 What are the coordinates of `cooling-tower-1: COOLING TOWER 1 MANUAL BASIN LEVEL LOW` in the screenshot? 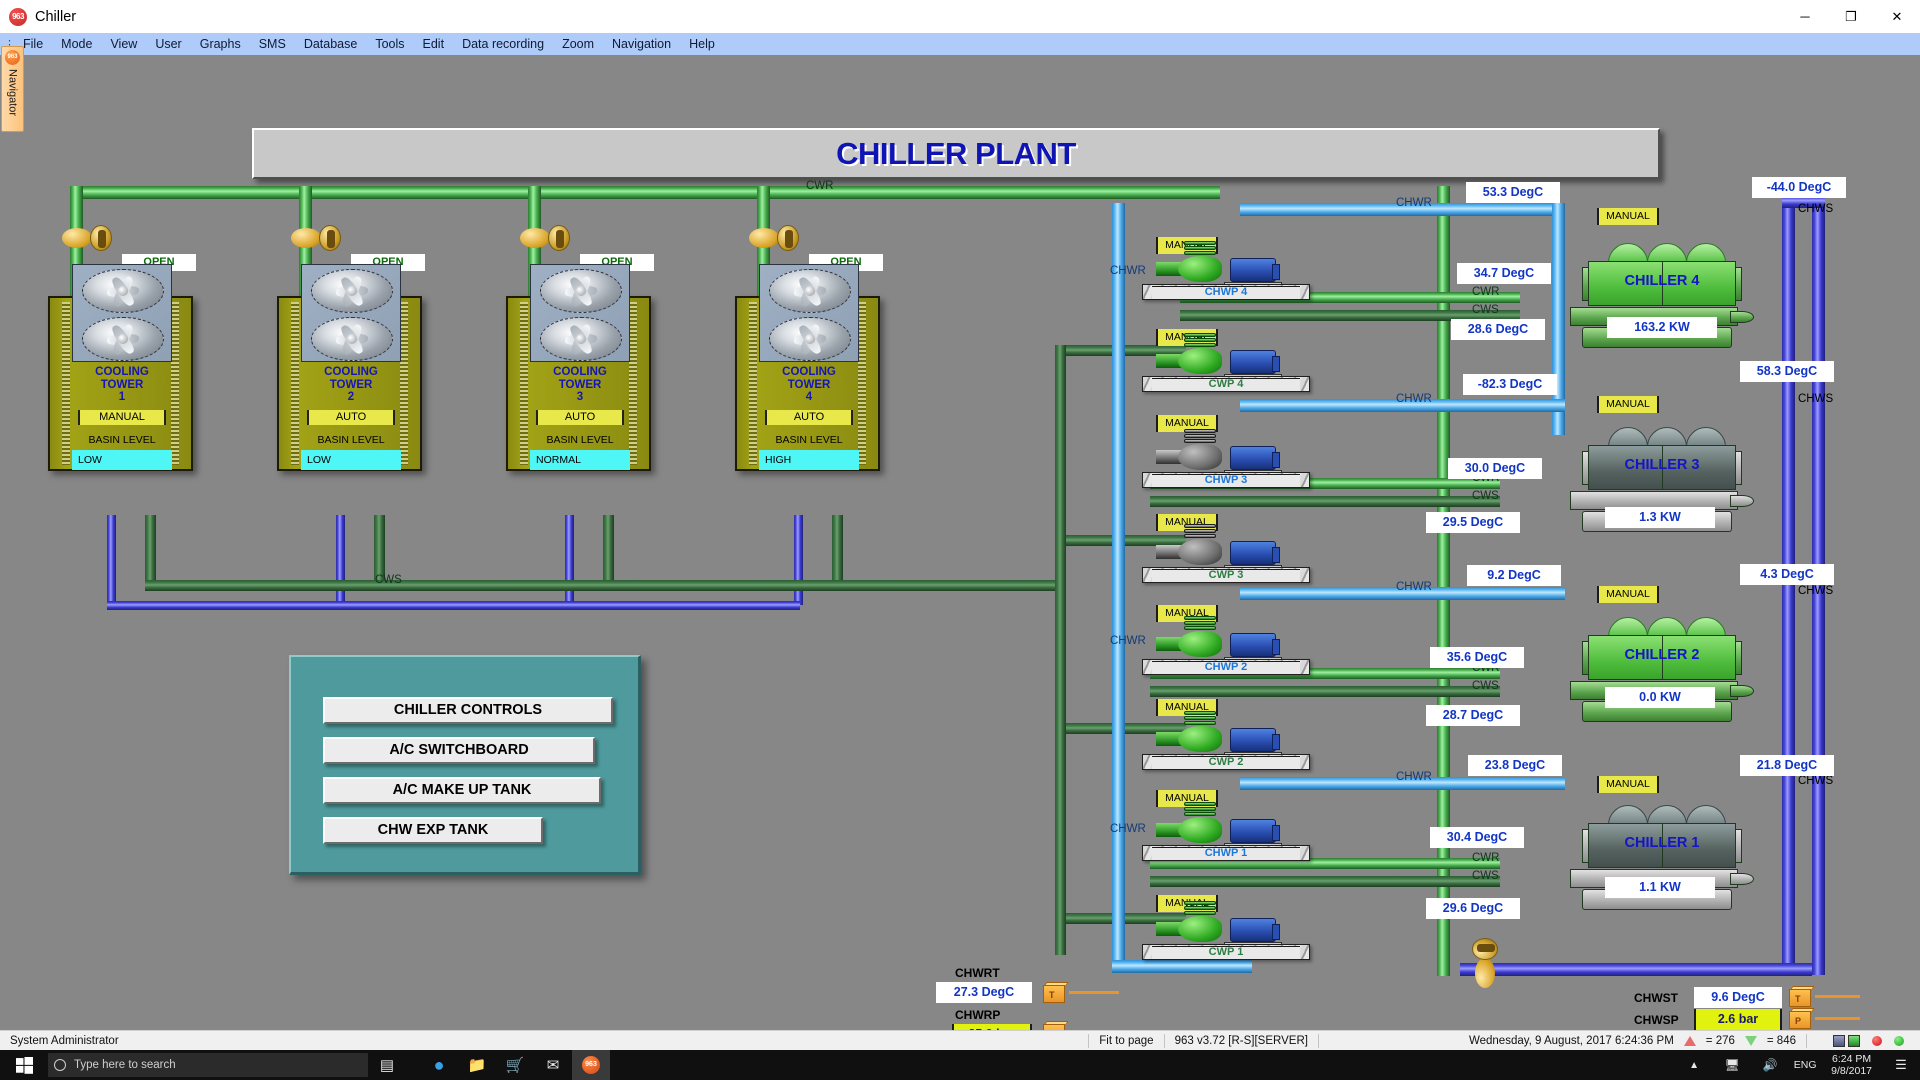 It's located at (120, 367).